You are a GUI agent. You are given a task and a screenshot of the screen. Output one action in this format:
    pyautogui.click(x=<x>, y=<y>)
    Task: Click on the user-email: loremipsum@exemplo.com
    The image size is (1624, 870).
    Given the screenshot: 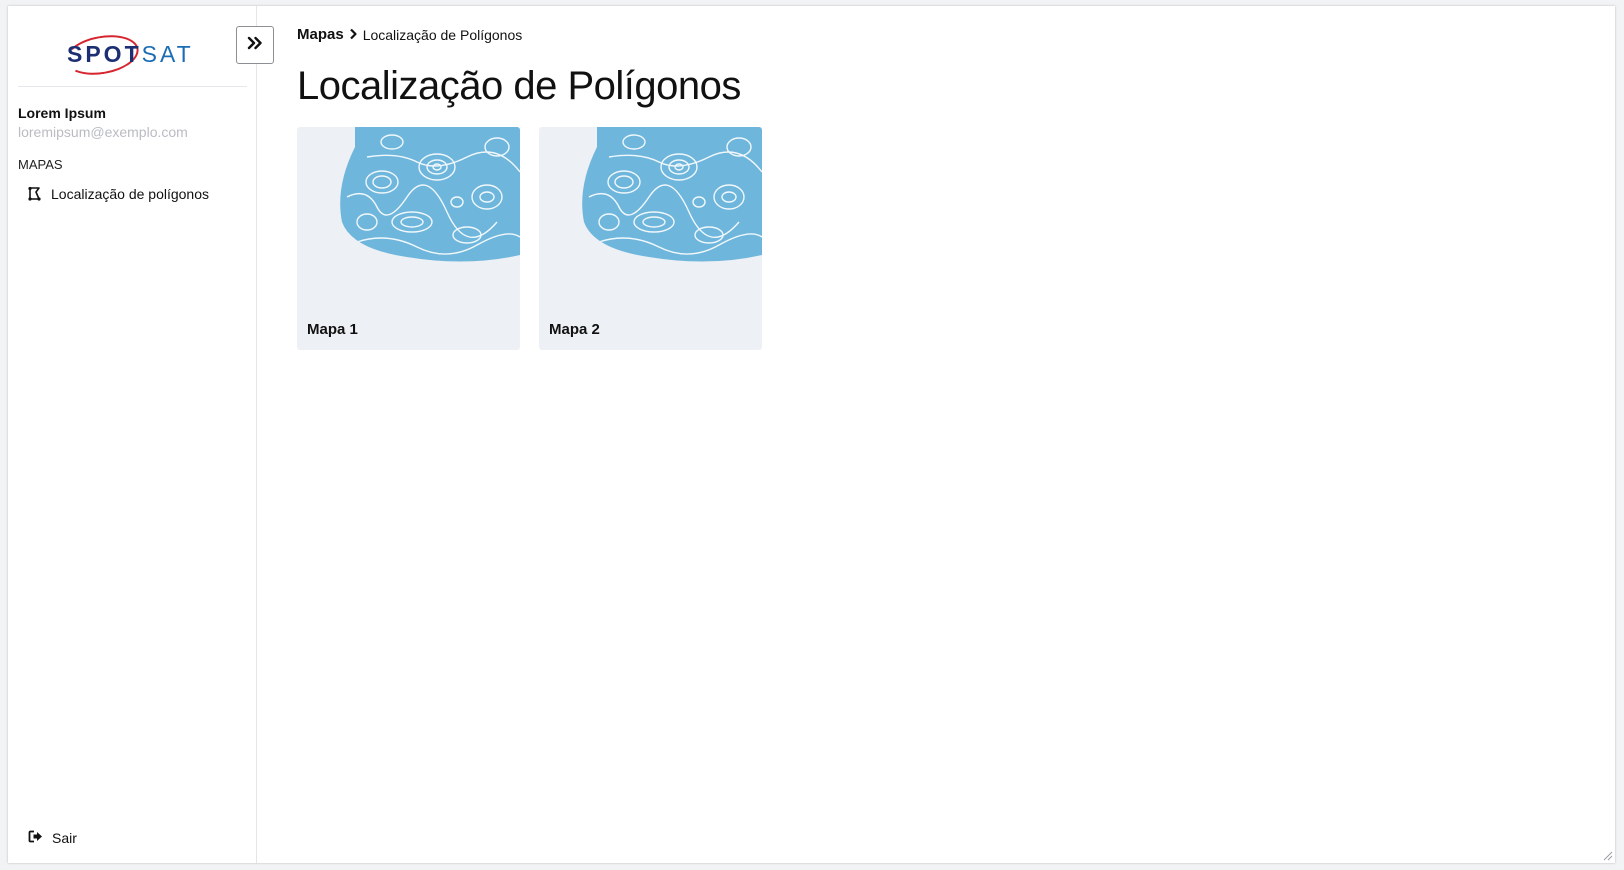 What is the action you would take?
    pyautogui.click(x=103, y=132)
    